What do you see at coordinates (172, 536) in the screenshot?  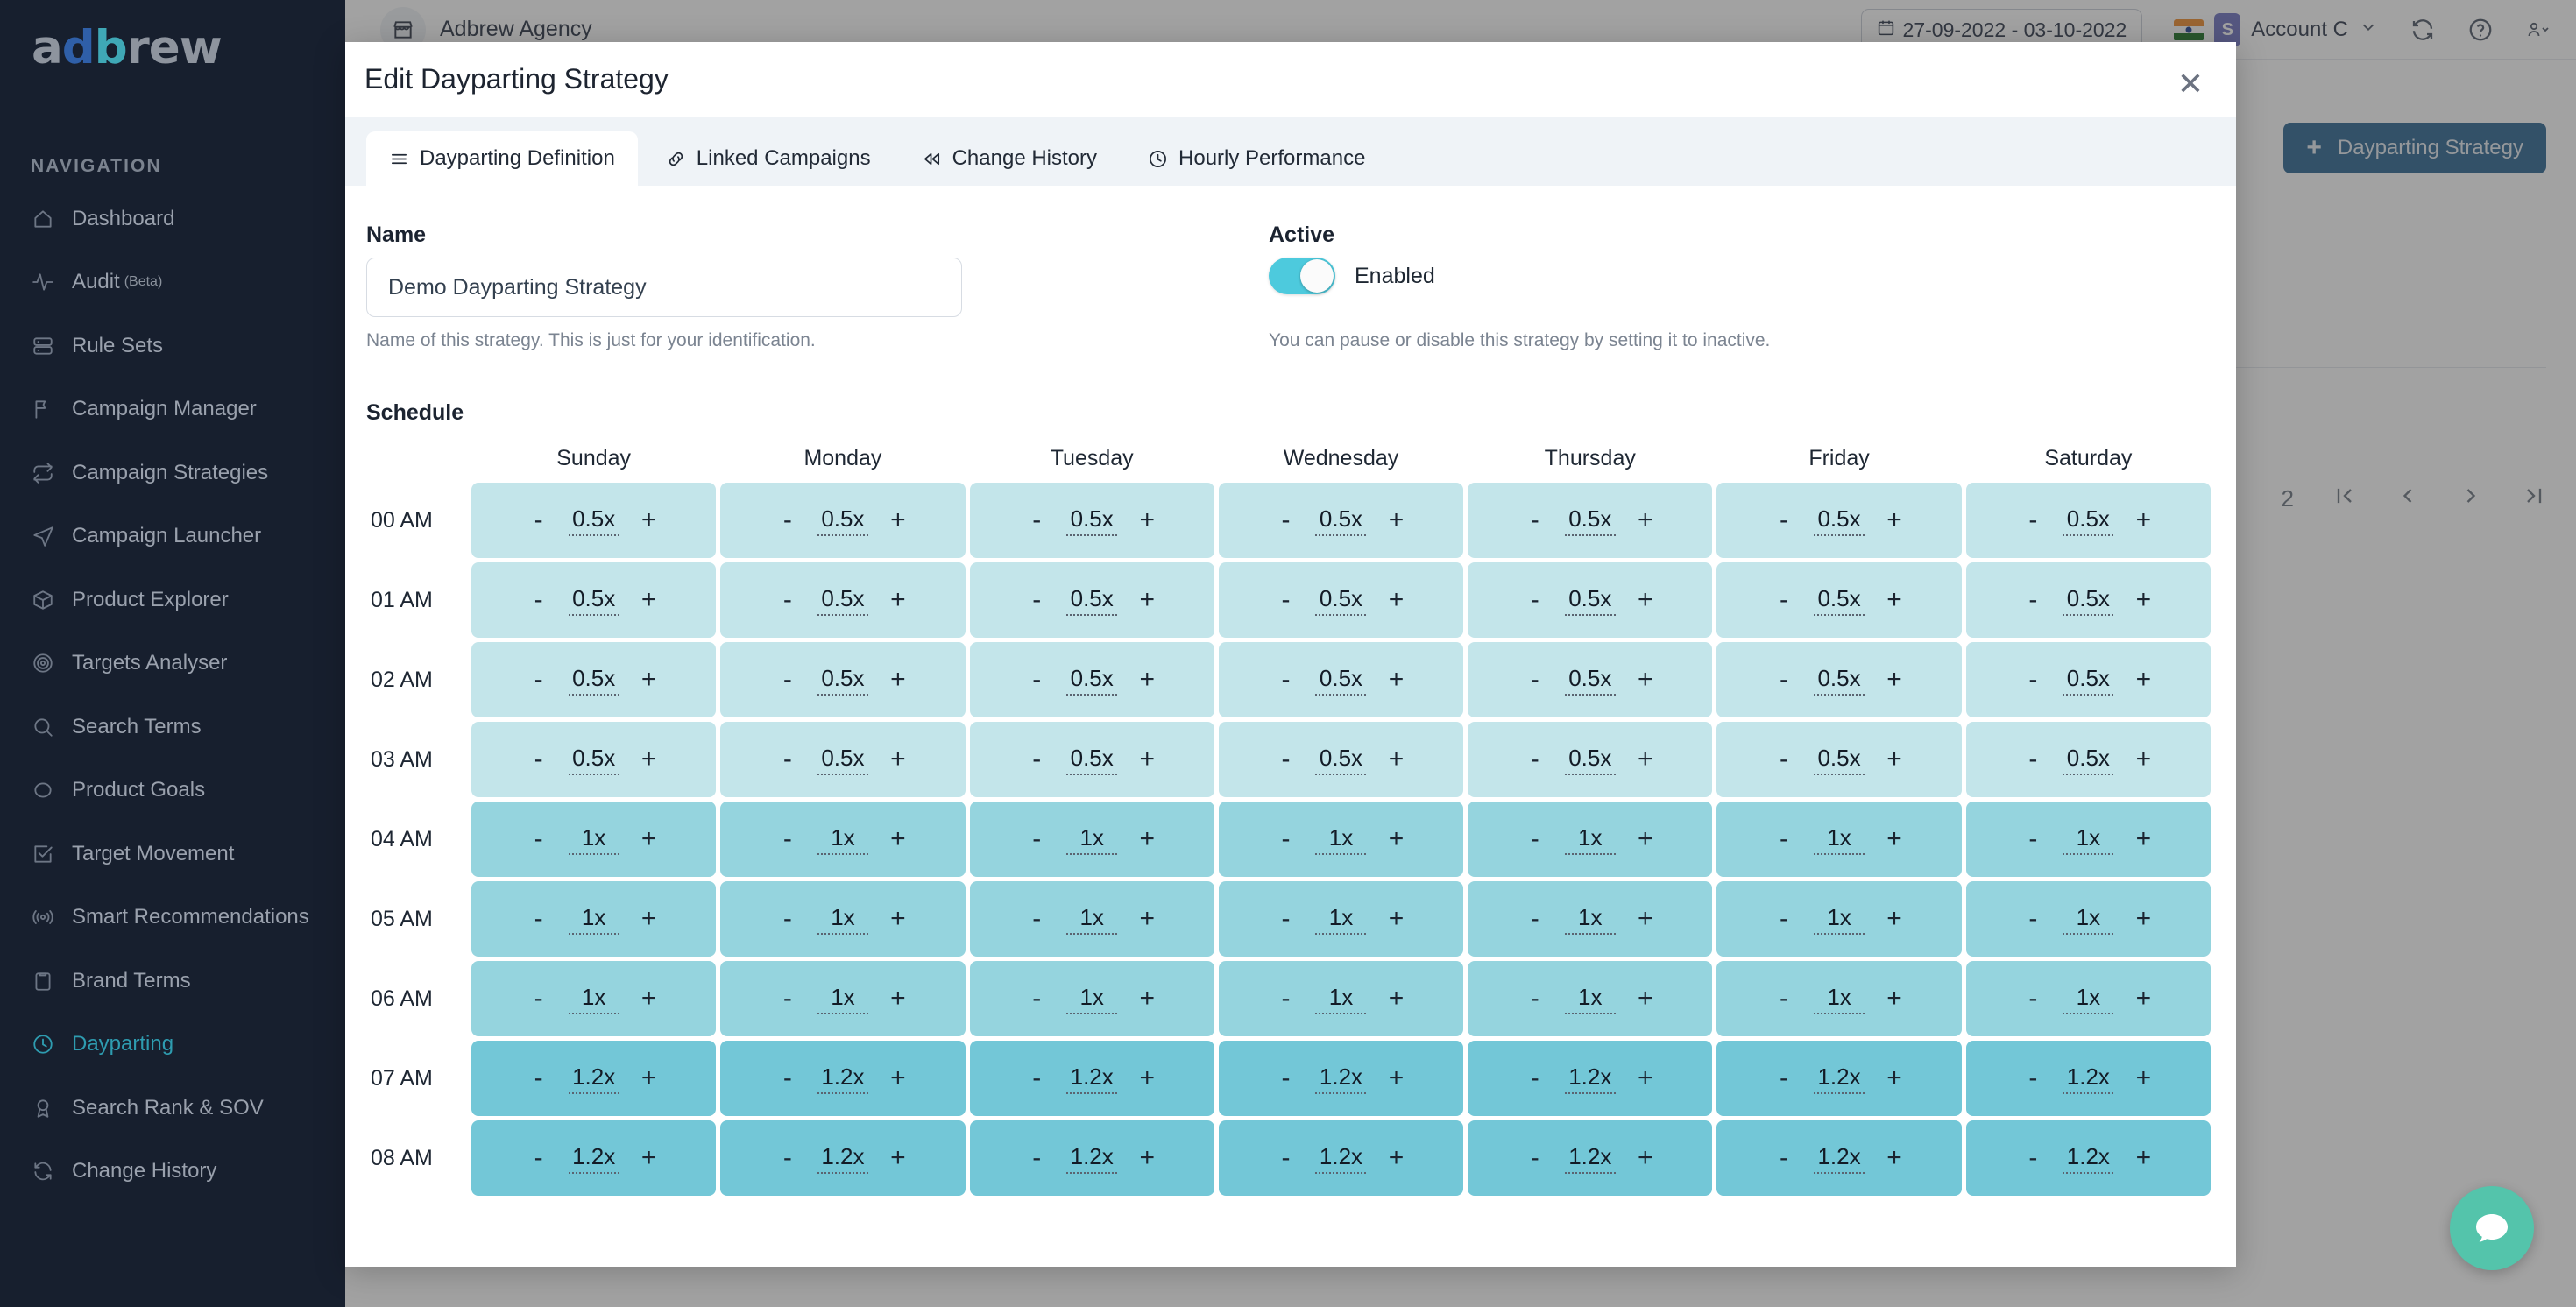 I see `sidebar-item-campaign-launcher: Campaign Launcher` at bounding box center [172, 536].